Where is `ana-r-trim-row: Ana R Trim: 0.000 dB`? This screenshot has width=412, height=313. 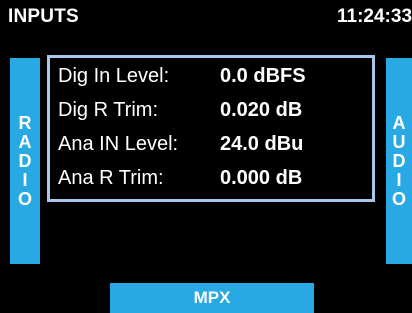
ana-r-trim-row: Ana R Trim: 0.000 dB is located at coordinates (180, 178).